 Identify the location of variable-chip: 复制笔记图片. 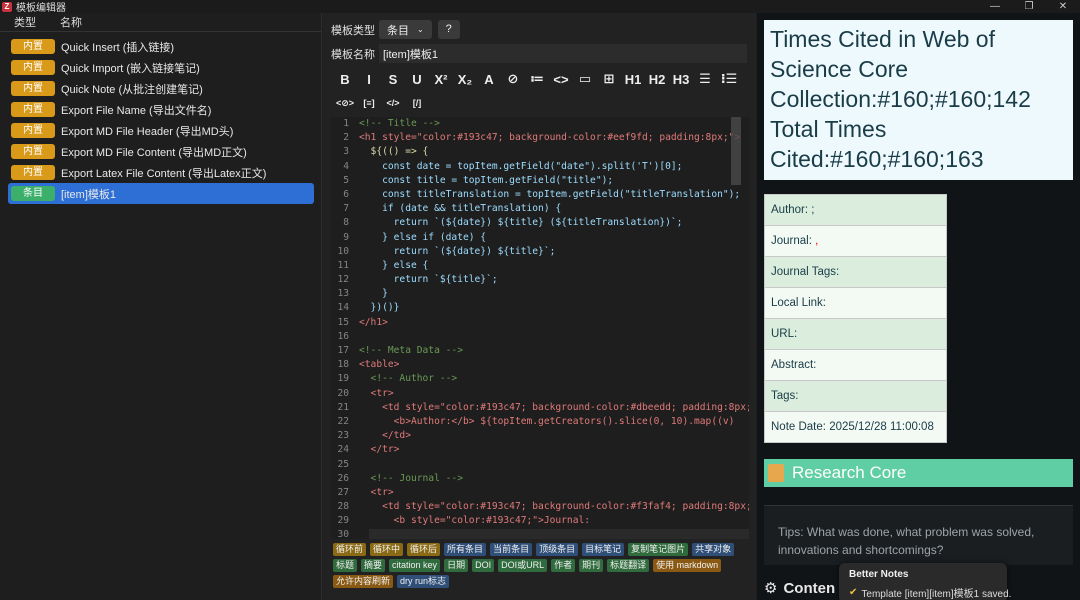
(658, 549).